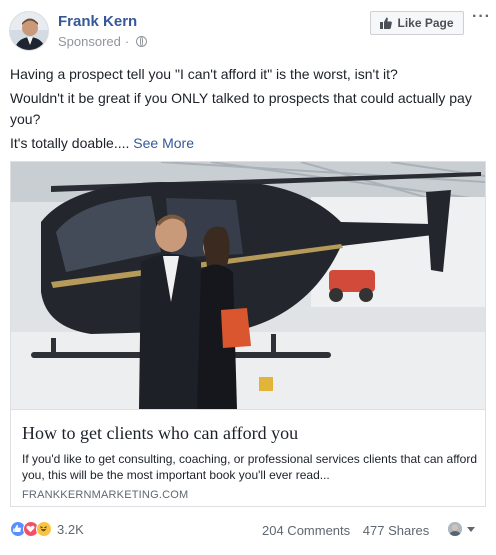  I want to click on post-meta: Sponsored ·, so click(103, 41).